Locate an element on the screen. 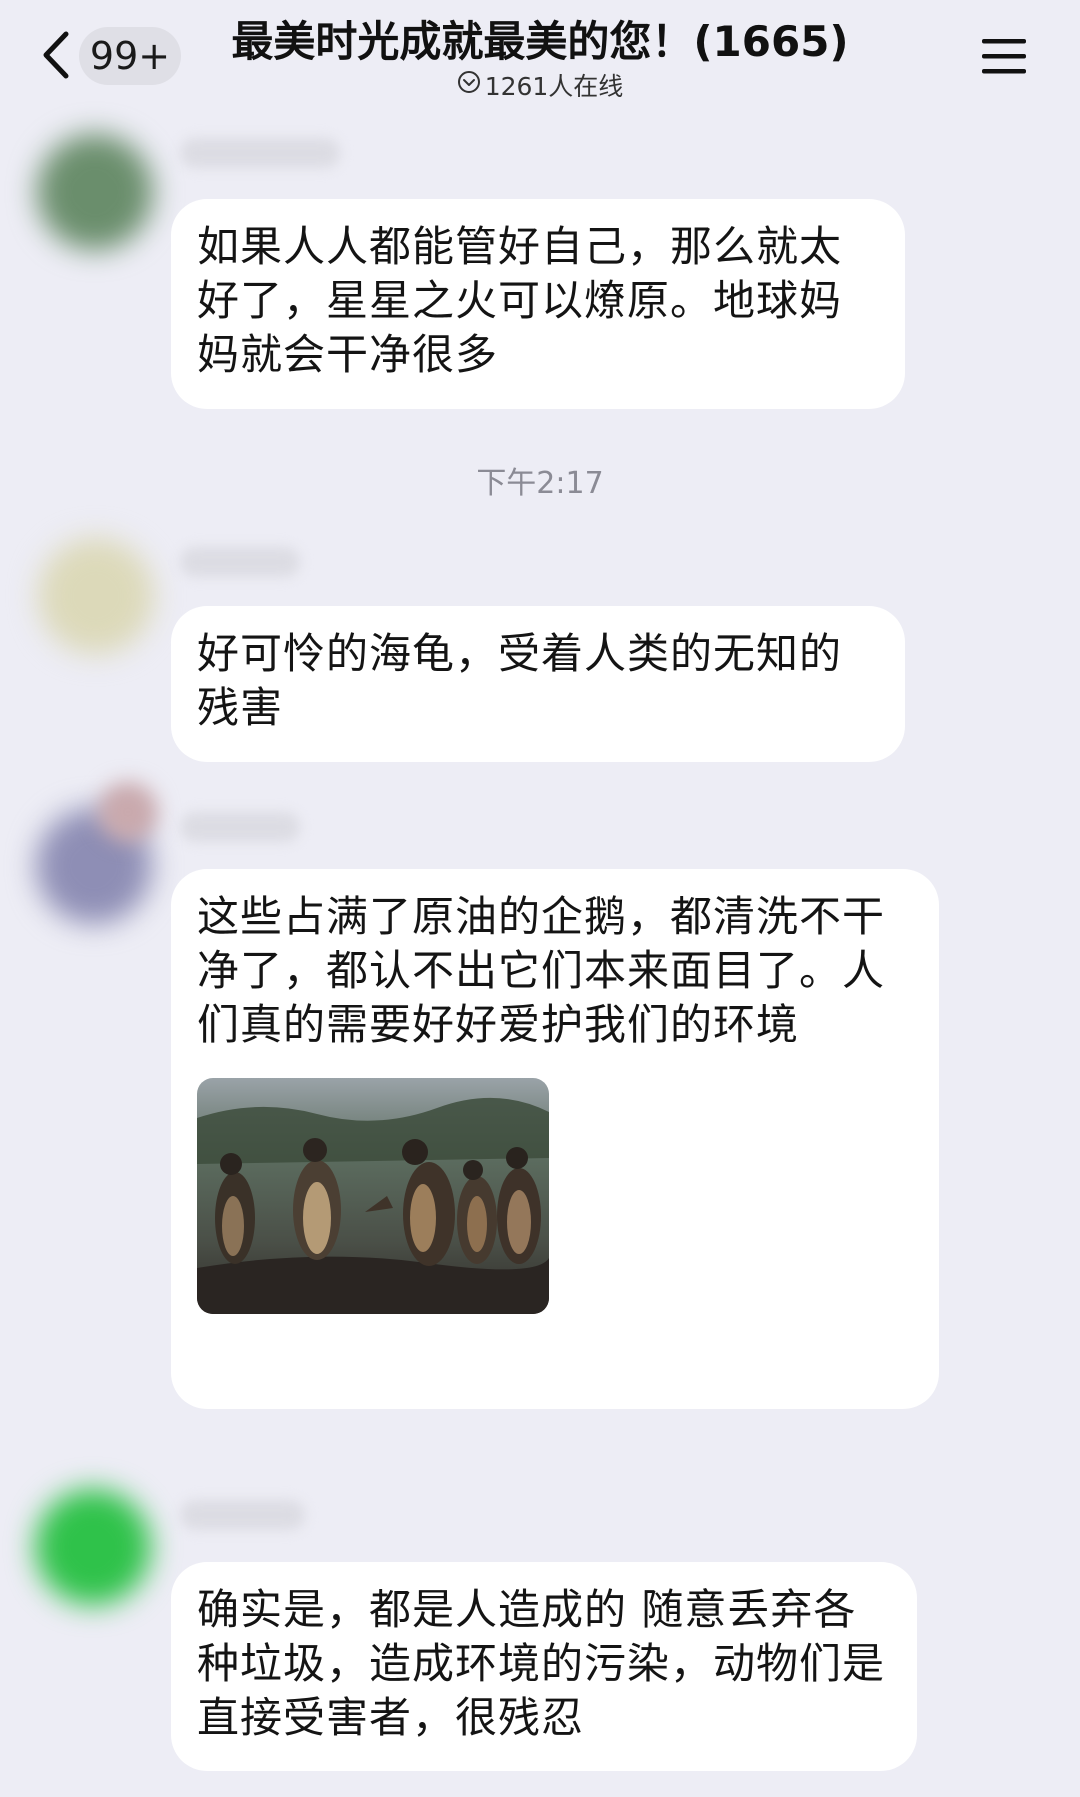  hamburger-menu-icon is located at coordinates (1004, 56).